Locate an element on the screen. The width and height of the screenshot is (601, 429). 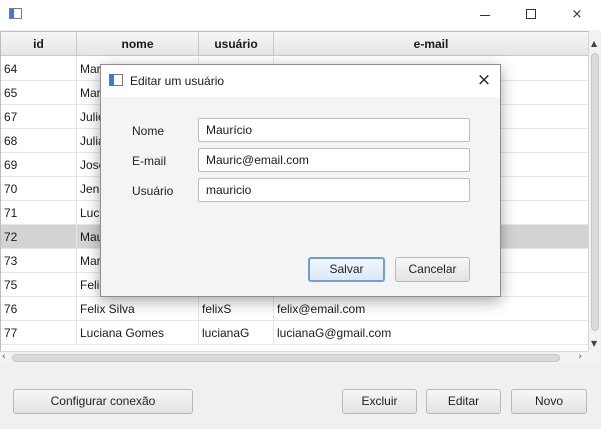
column-header-email: e-mail is located at coordinates (431, 44).